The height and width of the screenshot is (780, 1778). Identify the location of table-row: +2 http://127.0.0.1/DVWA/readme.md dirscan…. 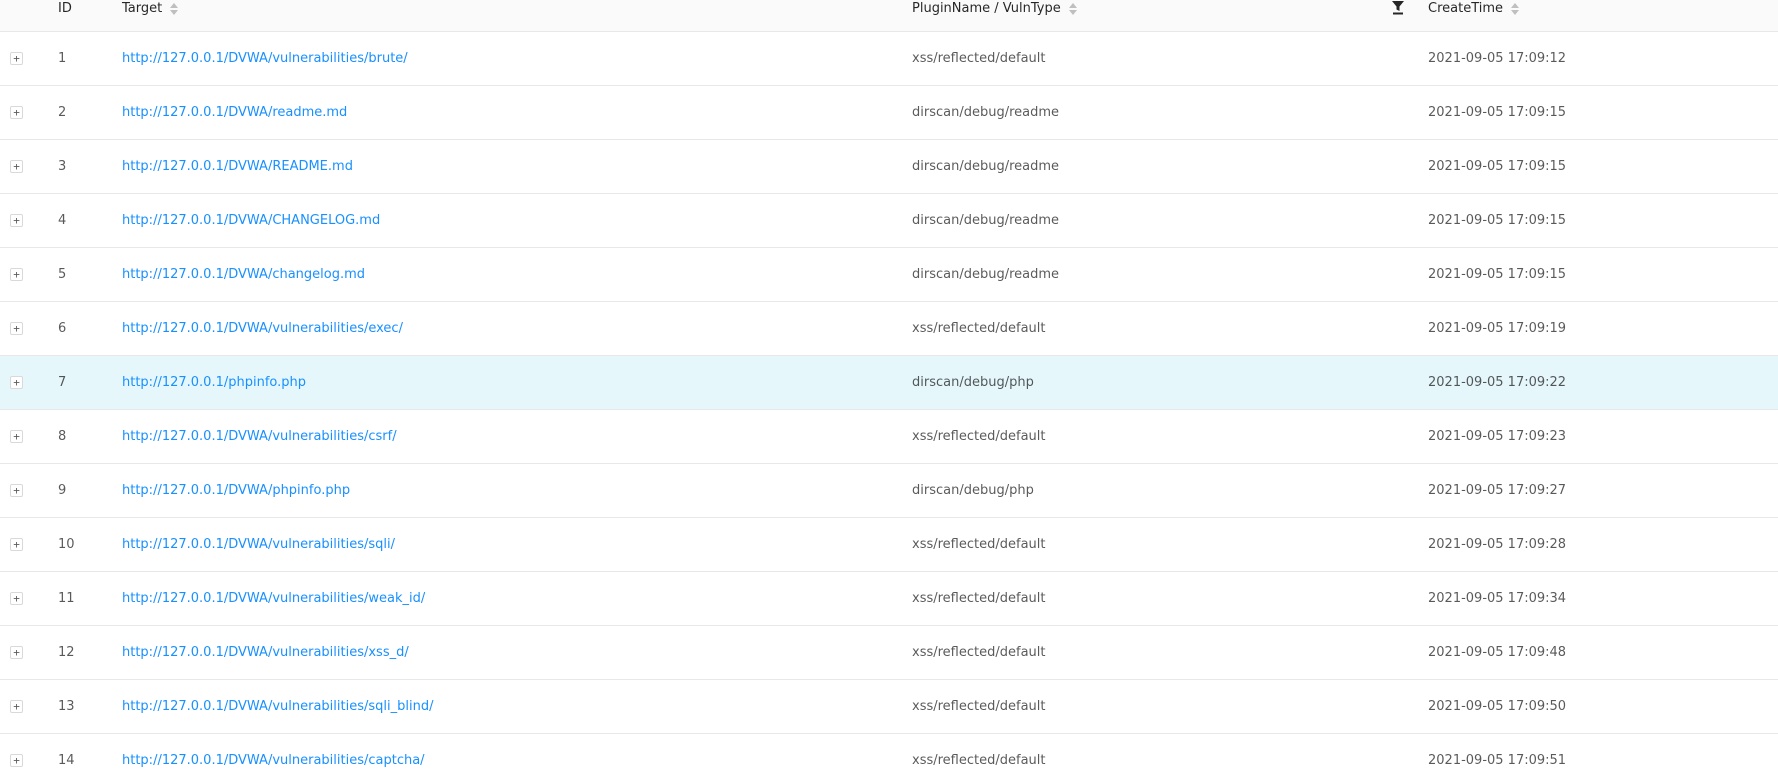
(889, 112).